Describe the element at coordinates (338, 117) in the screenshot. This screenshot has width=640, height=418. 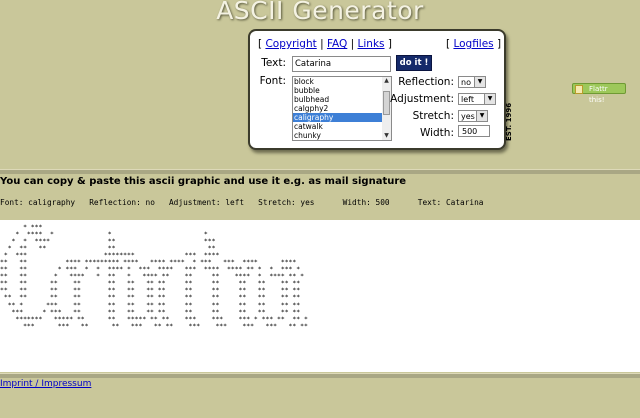
I see `font-option-selected: caligraphy` at that location.